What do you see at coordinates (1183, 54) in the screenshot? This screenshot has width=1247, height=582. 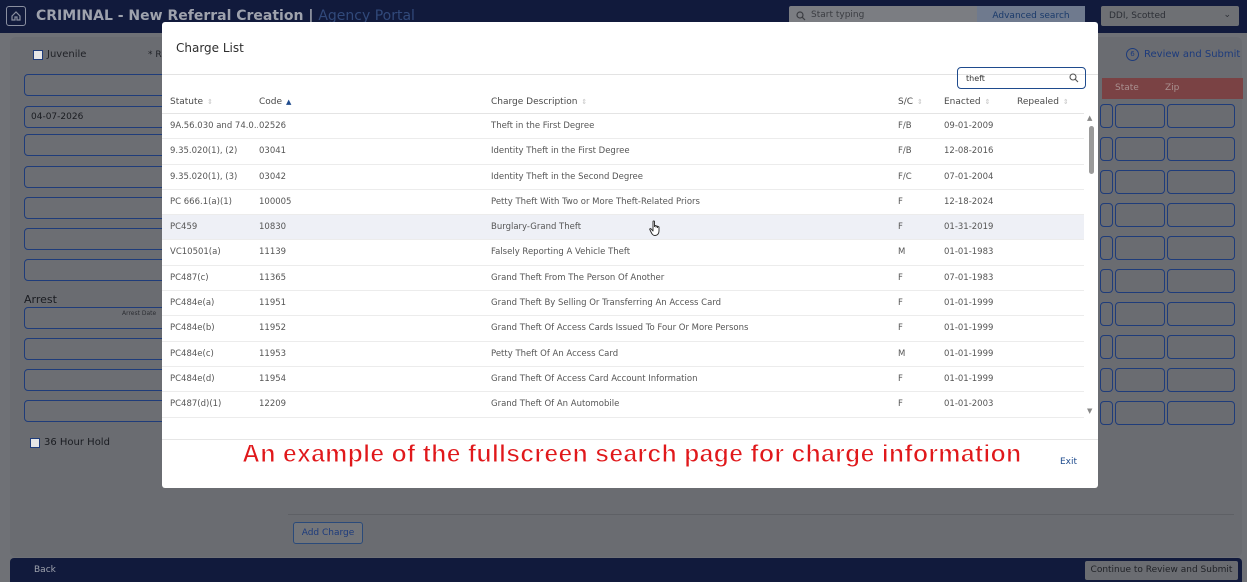 I see `review-submit-step: 6 Review and Submit` at bounding box center [1183, 54].